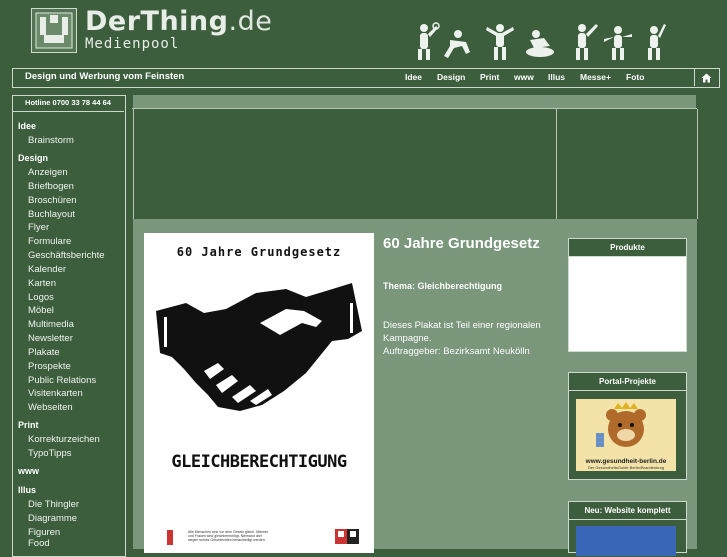 The image size is (727, 557). What do you see at coordinates (68, 103) in the screenshot?
I see `hotline: Hotline 0700 33 78 44 64` at bounding box center [68, 103].